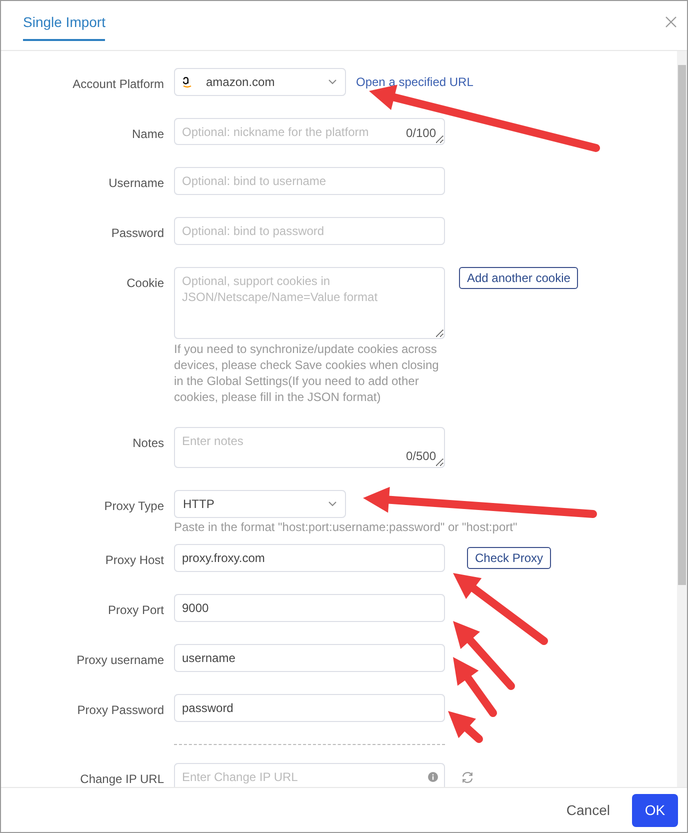 The image size is (688, 833). Describe the element at coordinates (415, 82) in the screenshot. I see `url-link: Open a specified URL` at that location.